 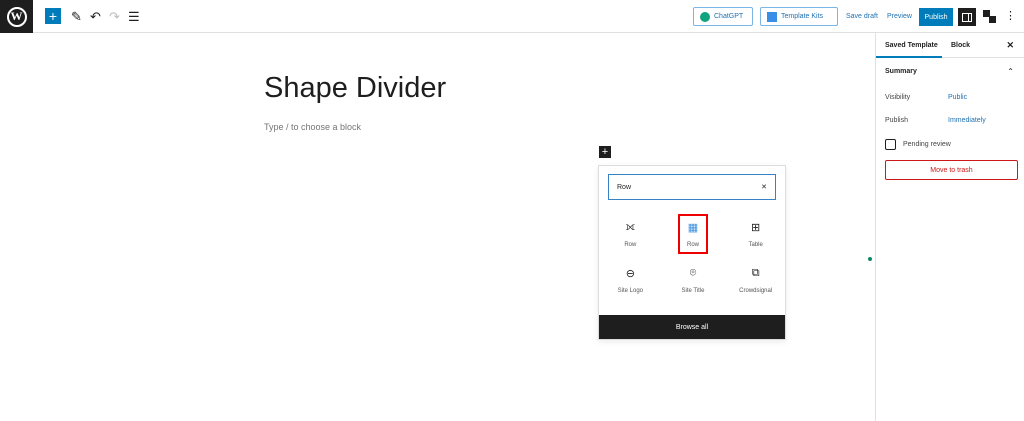 I want to click on tab-saved-template: Saved Template, so click(x=911, y=45).